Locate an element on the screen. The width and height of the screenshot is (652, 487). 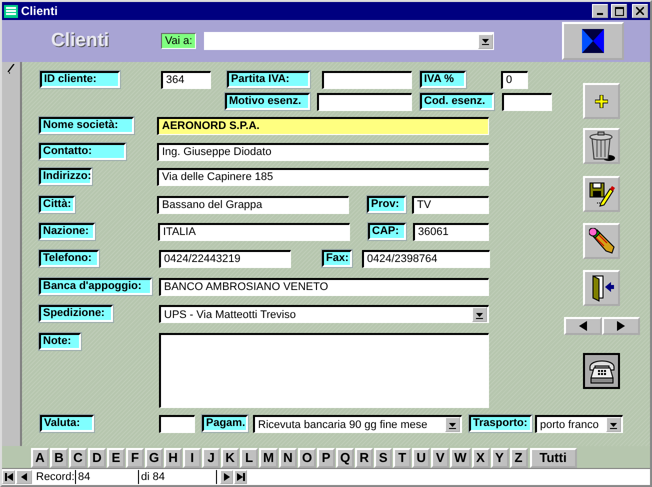
field-label: Contatto: is located at coordinates (82, 151).